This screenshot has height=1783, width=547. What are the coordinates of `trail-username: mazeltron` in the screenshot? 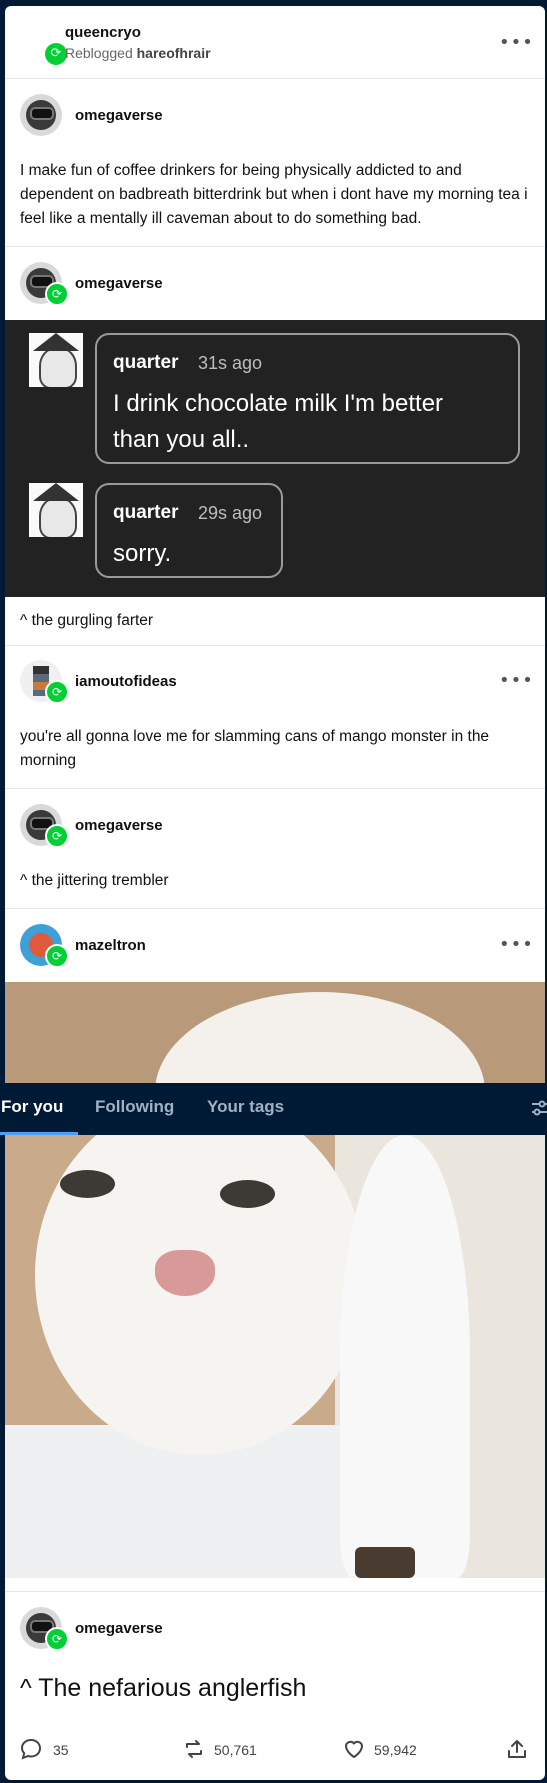 It's located at (110, 945).